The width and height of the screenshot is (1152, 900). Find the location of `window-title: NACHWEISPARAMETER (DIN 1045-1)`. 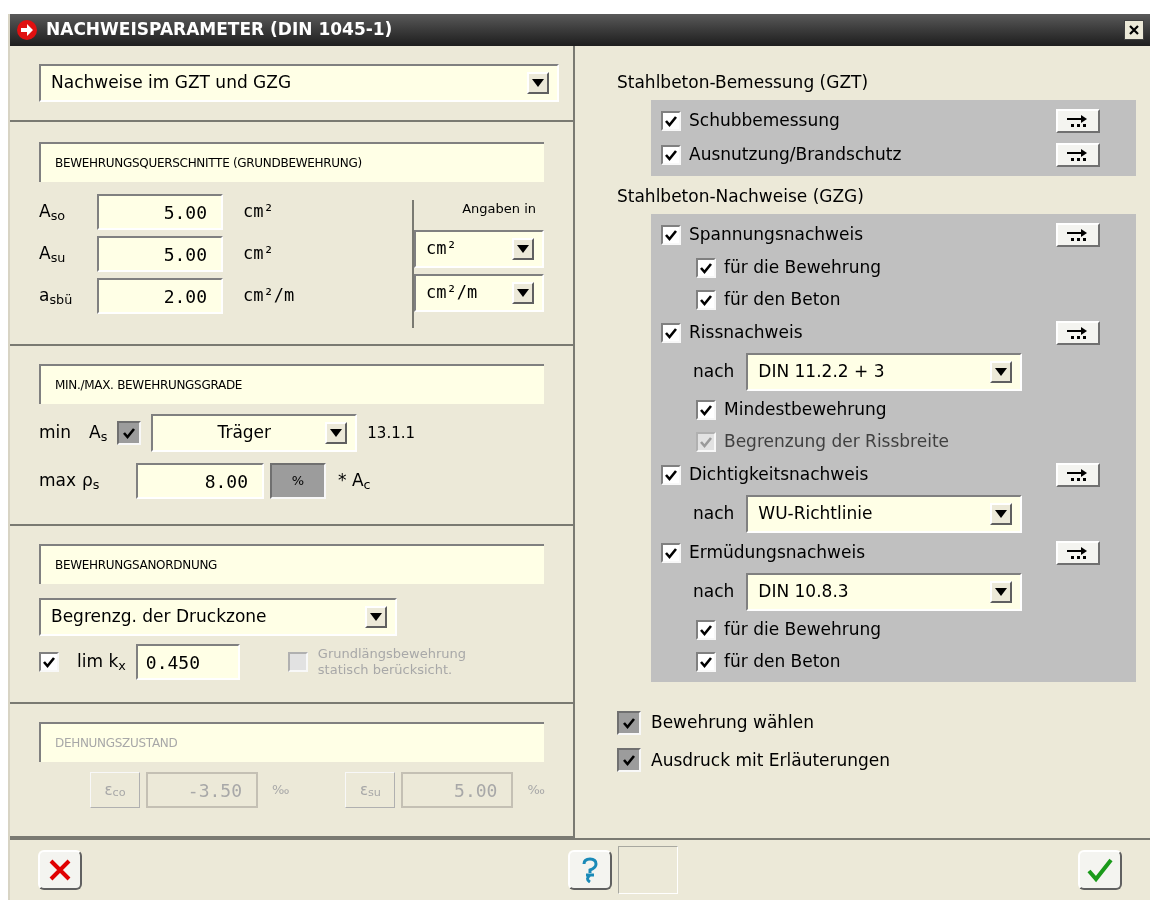

window-title: NACHWEISPARAMETER (DIN 1045-1) is located at coordinates (220, 30).